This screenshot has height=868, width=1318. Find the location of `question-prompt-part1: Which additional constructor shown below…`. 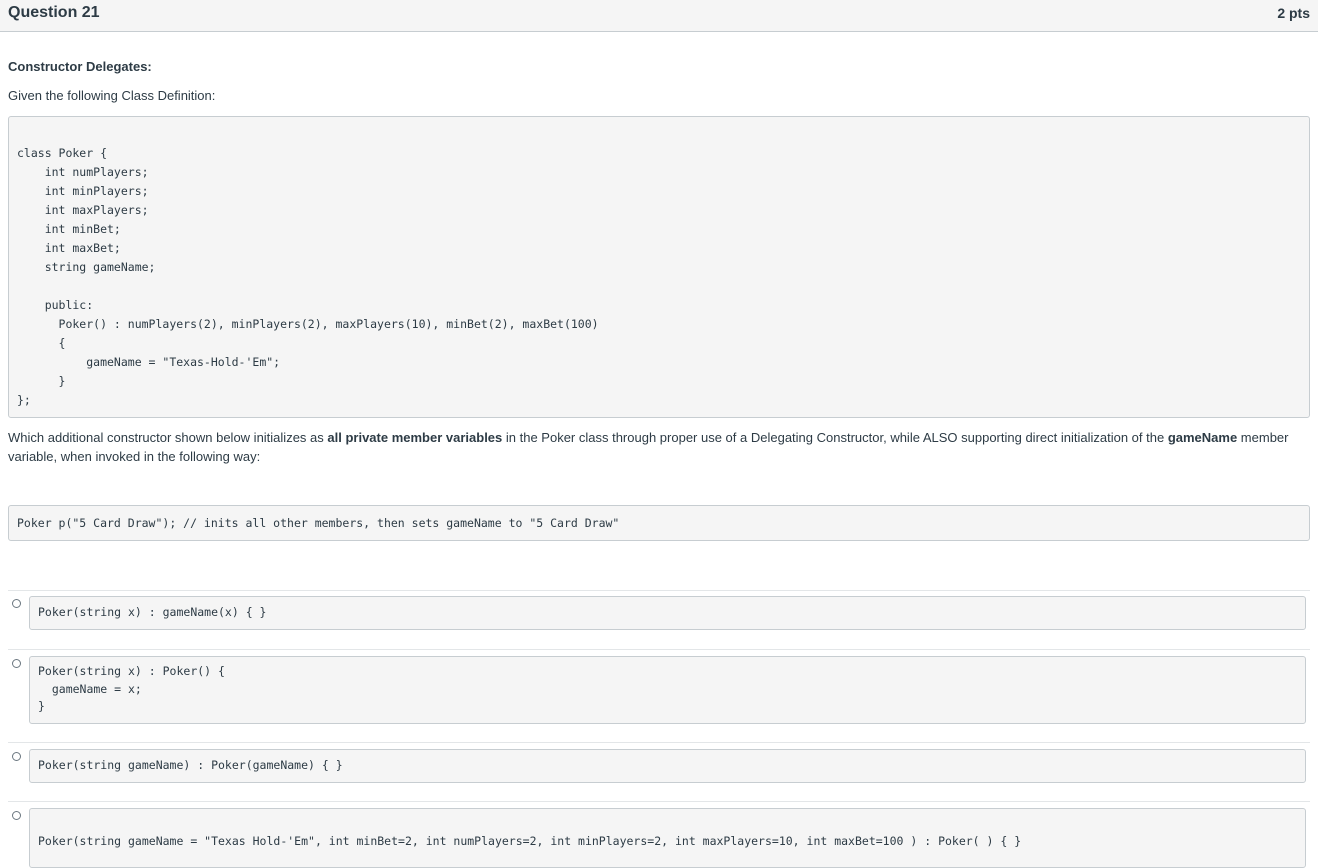

question-prompt-part1: Which additional constructor shown below… is located at coordinates (168, 437).